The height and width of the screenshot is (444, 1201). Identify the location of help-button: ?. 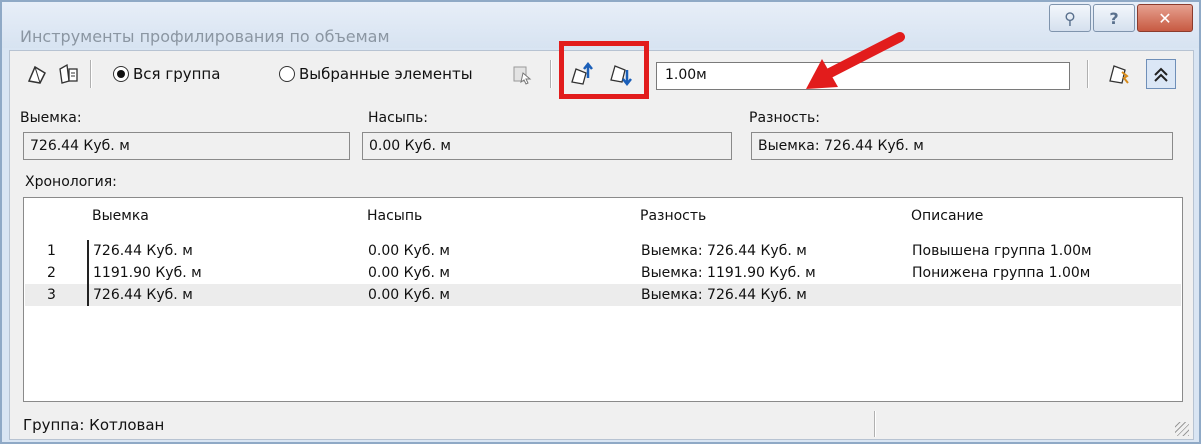
(1114, 18).